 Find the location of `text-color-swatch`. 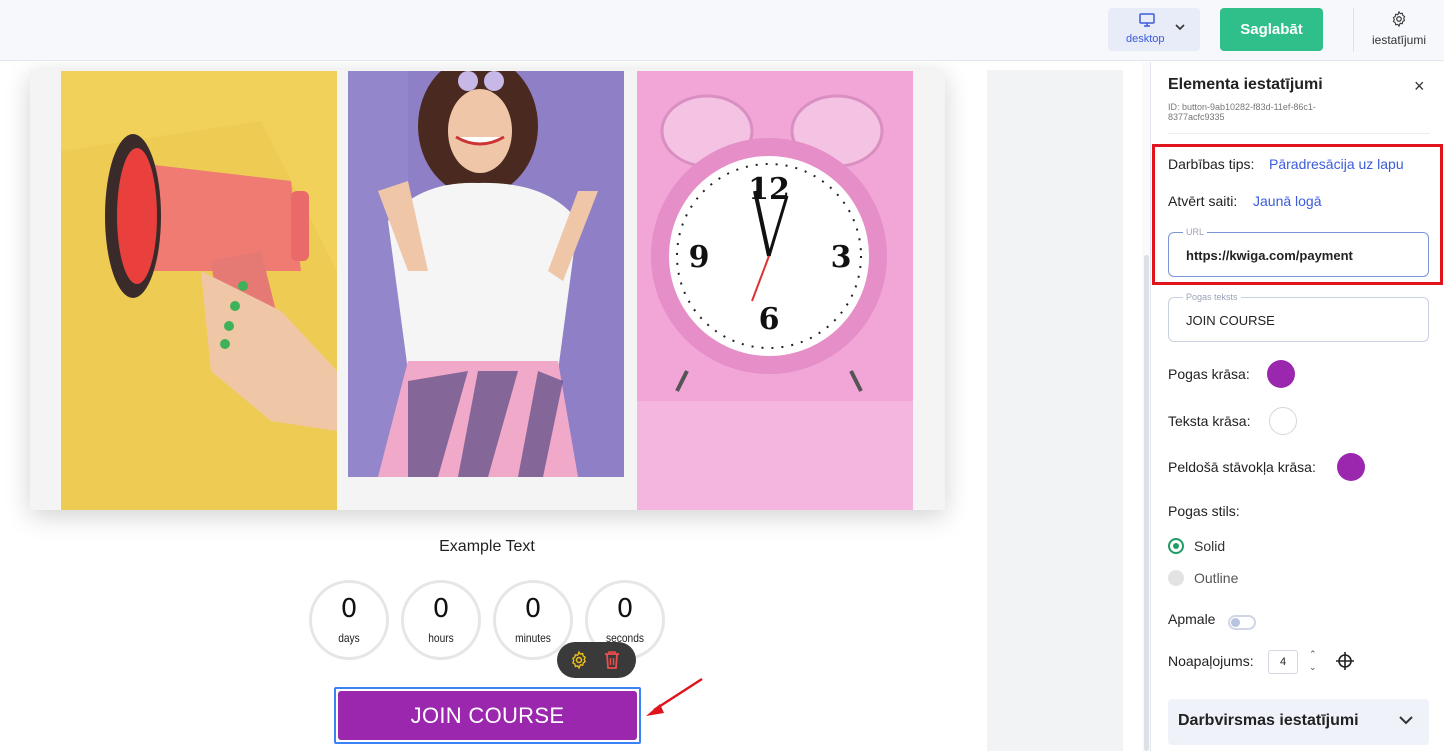

text-color-swatch is located at coordinates (1283, 421).